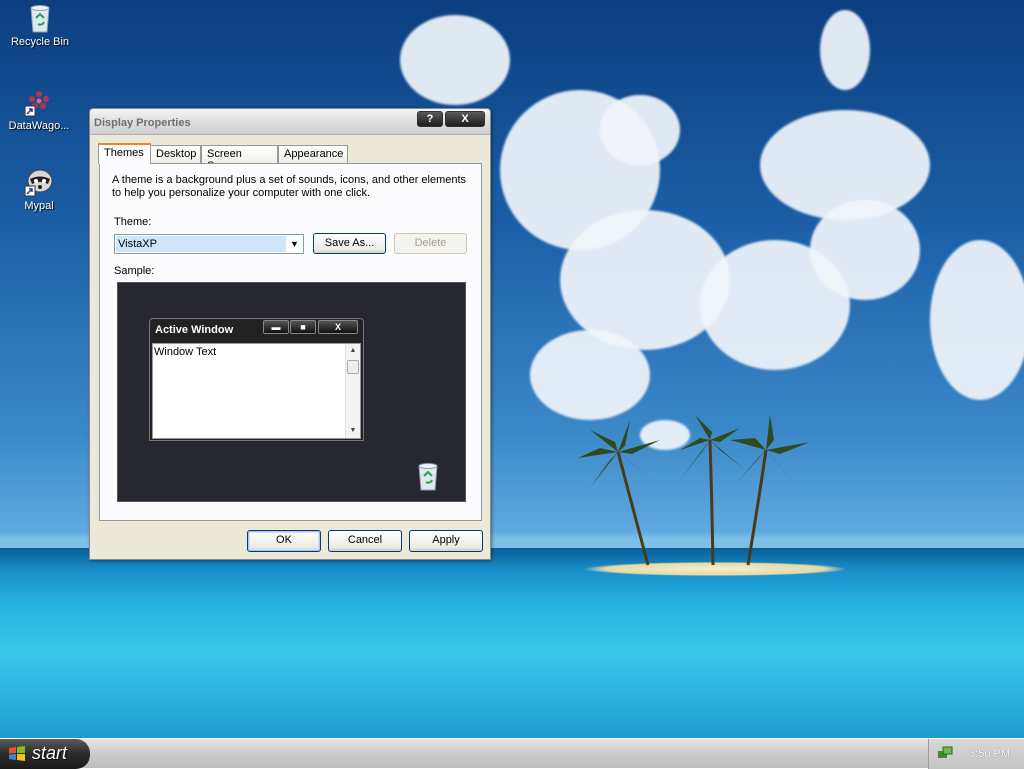 Image resolution: width=1024 pixels, height=769 pixels. Describe the element at coordinates (512, 753) in the screenshot. I see `taskbar: start 3:50 PM` at that location.